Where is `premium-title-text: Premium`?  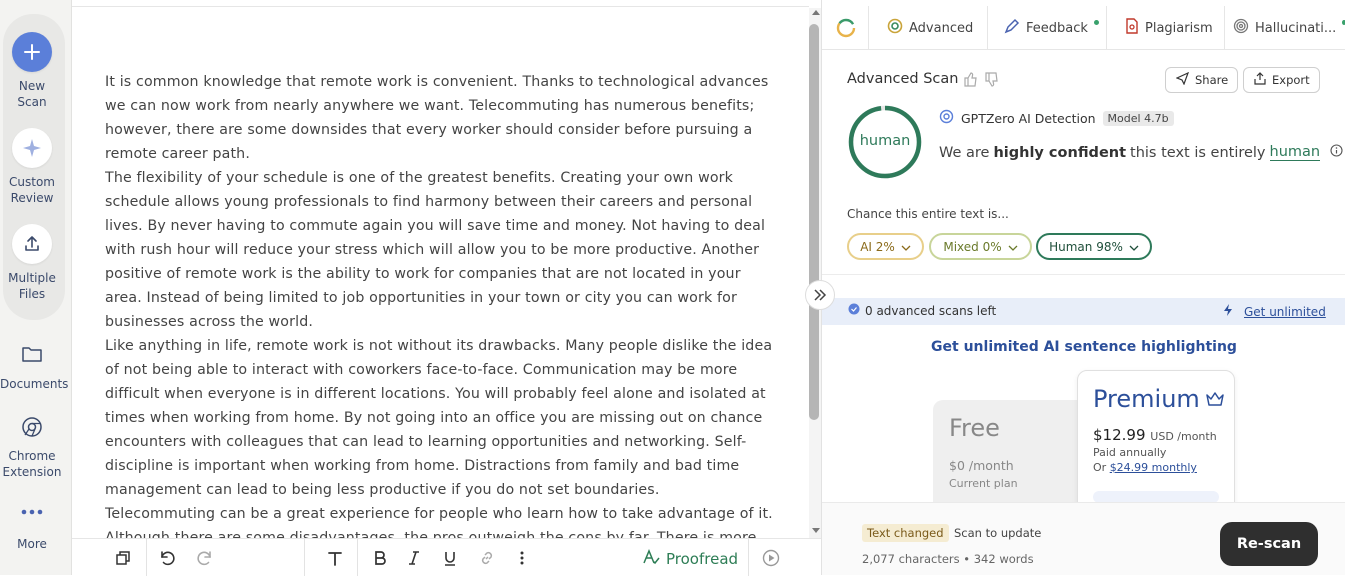
premium-title-text: Premium is located at coordinates (1146, 399).